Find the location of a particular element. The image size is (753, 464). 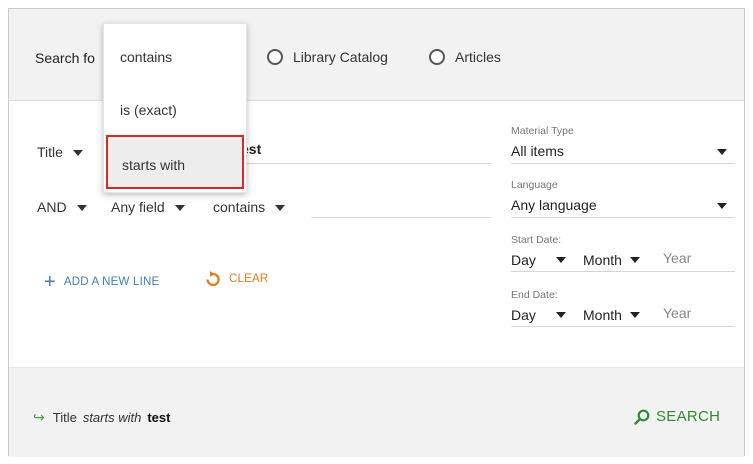

start-date-underline is located at coordinates (623, 271).